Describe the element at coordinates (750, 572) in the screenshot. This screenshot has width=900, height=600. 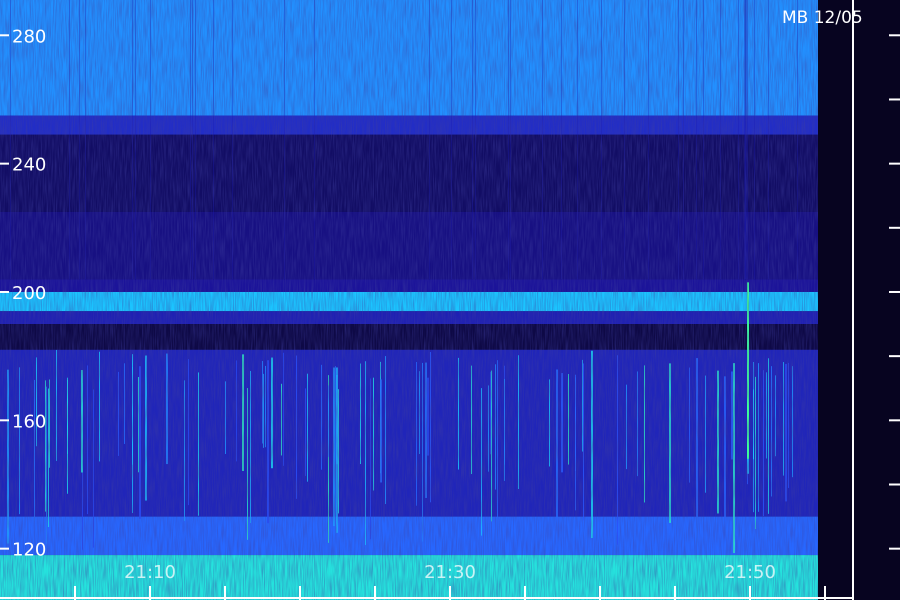
I see `x-tick-label: 21:50` at that location.